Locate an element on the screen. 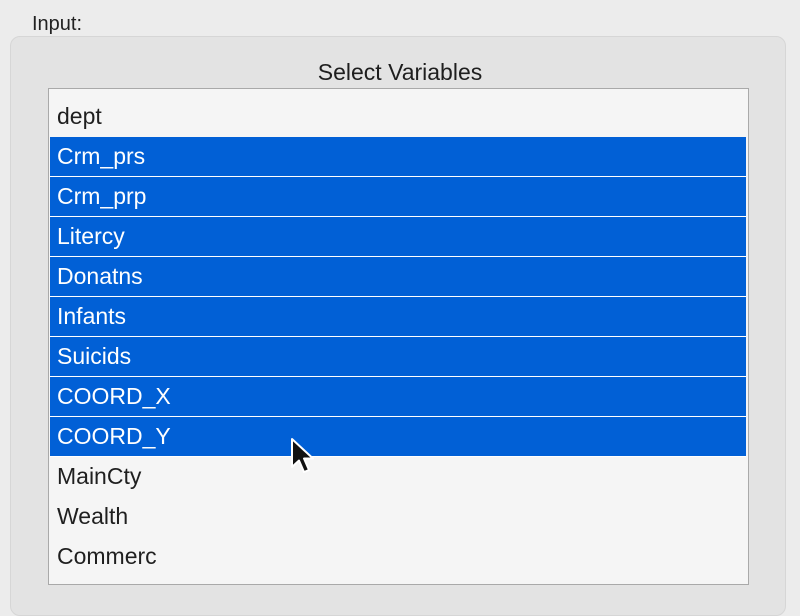 The image size is (800, 616). variable-item-crm-prs: Crm_prs is located at coordinates (398, 157).